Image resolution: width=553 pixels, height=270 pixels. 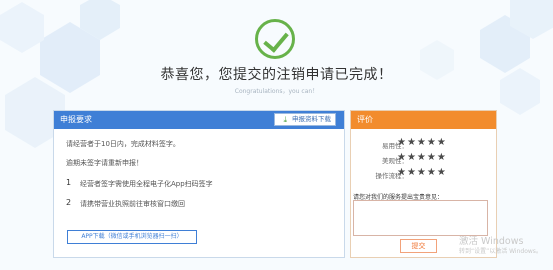 What do you see at coordinates (422, 142) in the screenshot?
I see `rating-stars-usability: ★★★★★` at bounding box center [422, 142].